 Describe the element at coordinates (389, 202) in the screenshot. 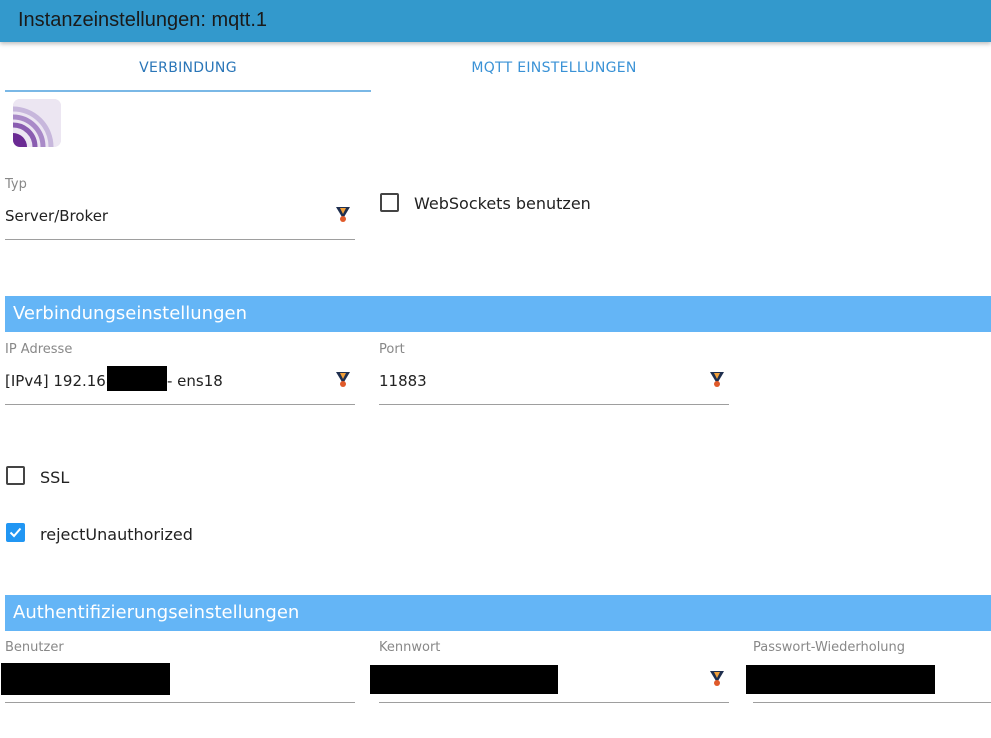

I see `websockets-checkbox` at that location.